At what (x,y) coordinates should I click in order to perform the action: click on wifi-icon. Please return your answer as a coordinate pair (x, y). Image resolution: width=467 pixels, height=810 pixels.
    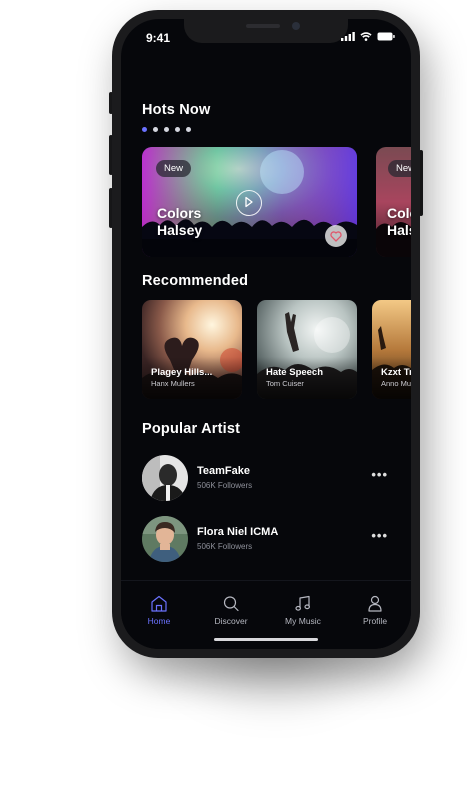
    Looking at the image, I should click on (366, 36).